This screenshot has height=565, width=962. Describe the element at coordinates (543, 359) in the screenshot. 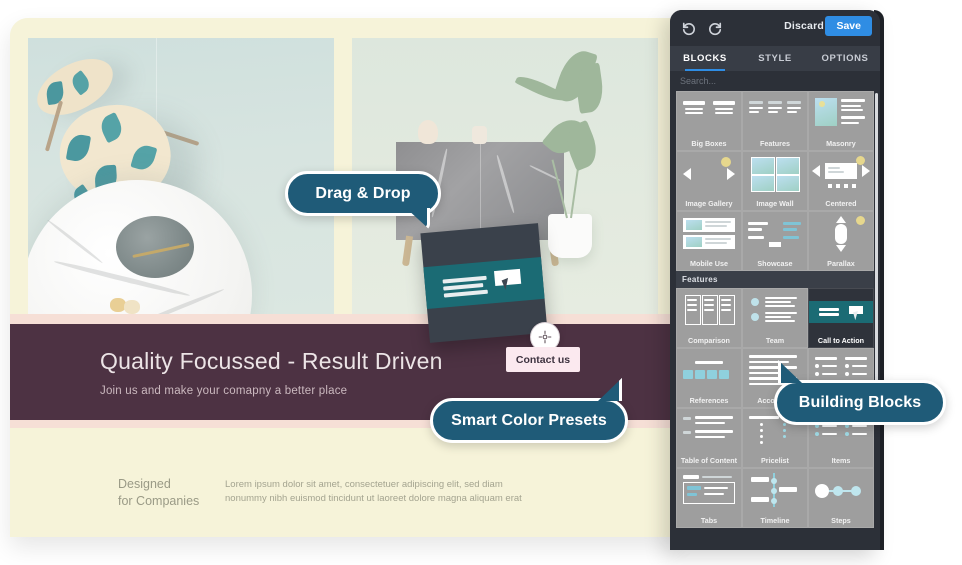

I see `contact-us-button: Contact us` at that location.